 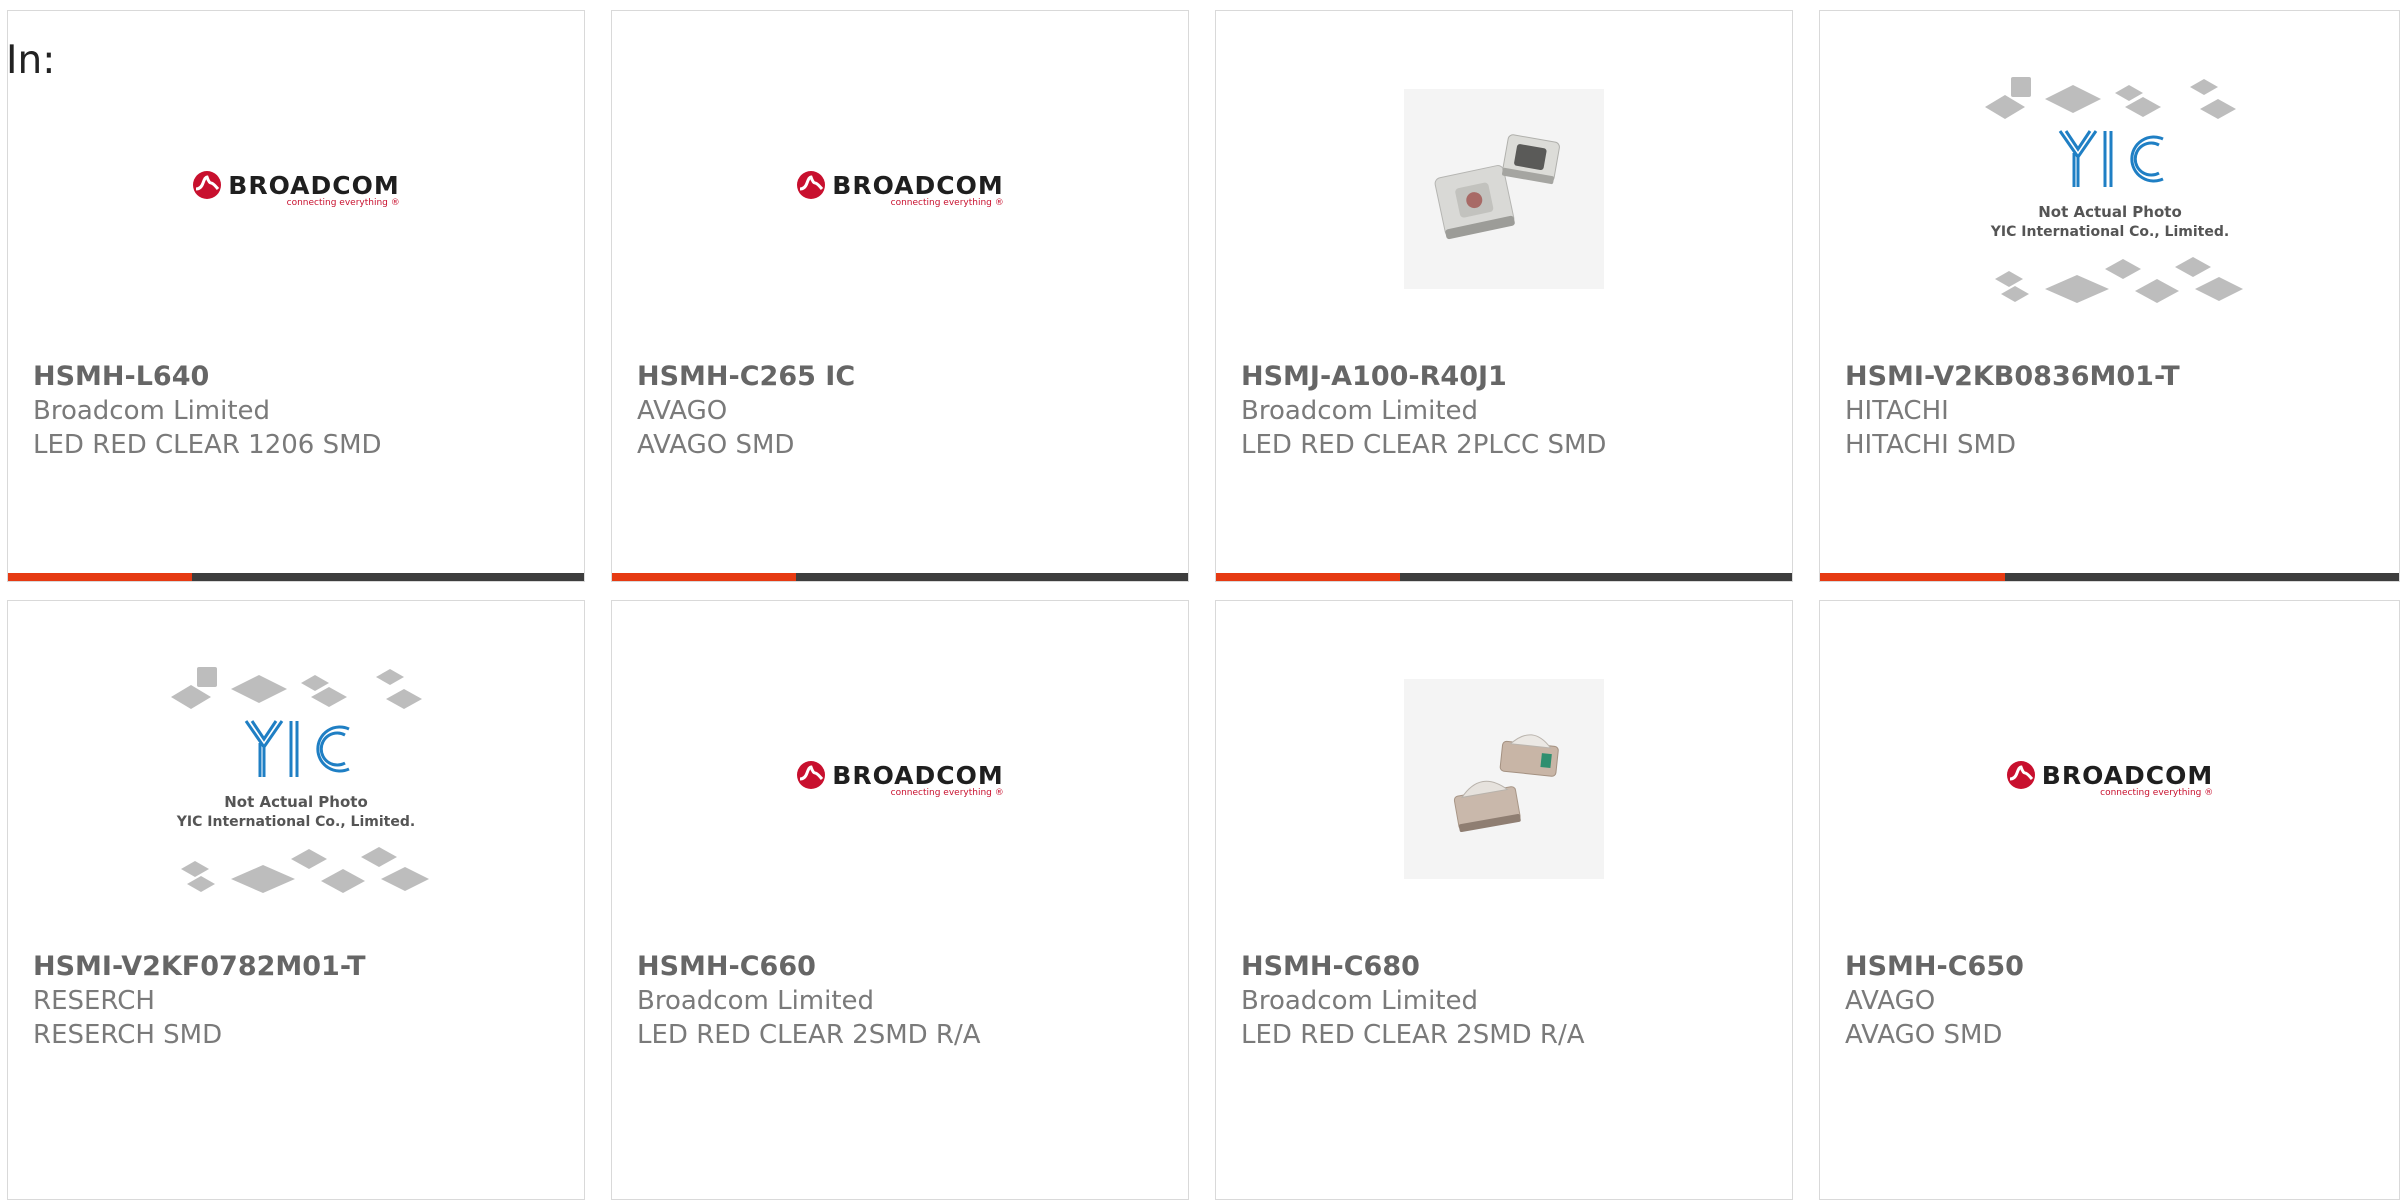 I want to click on led-photo-plcc, so click(x=1504, y=189).